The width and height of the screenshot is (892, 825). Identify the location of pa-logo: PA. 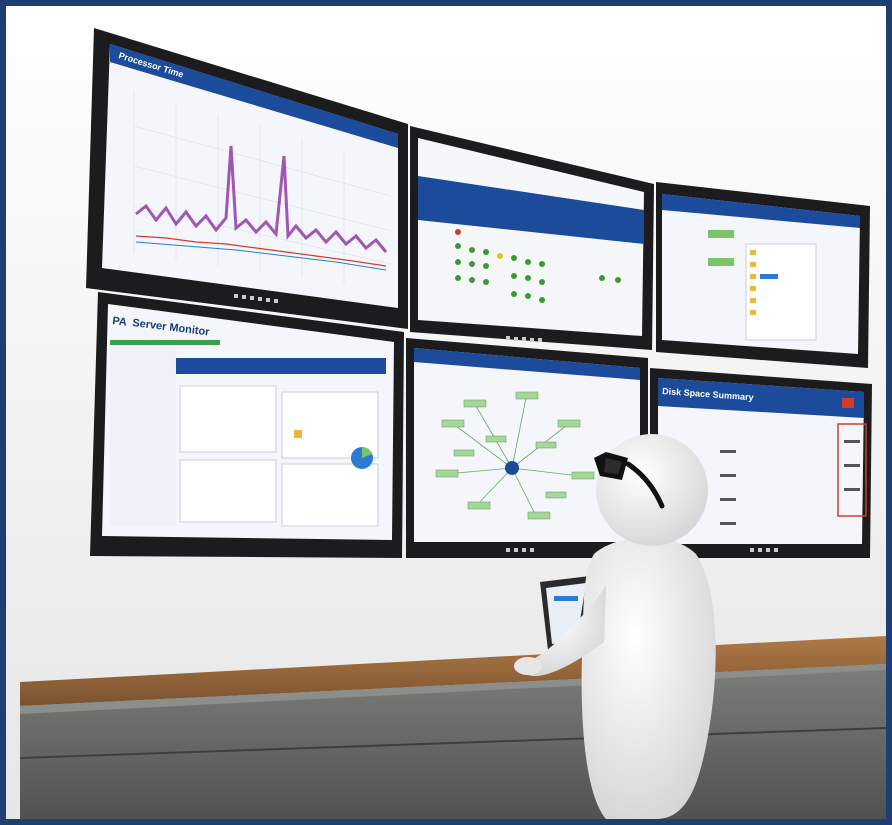
(120, 322).